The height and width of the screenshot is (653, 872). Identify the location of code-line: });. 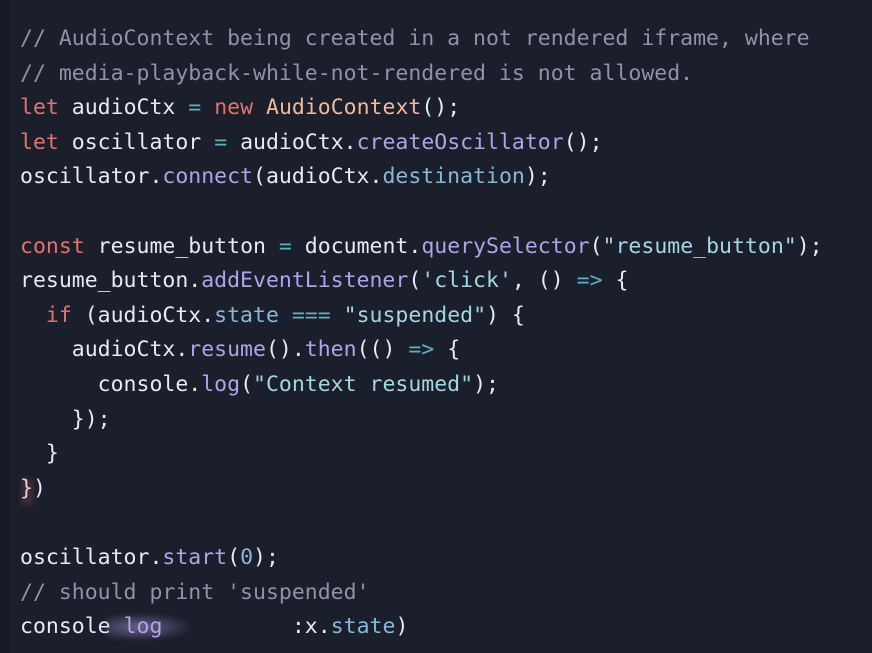
(446, 420).